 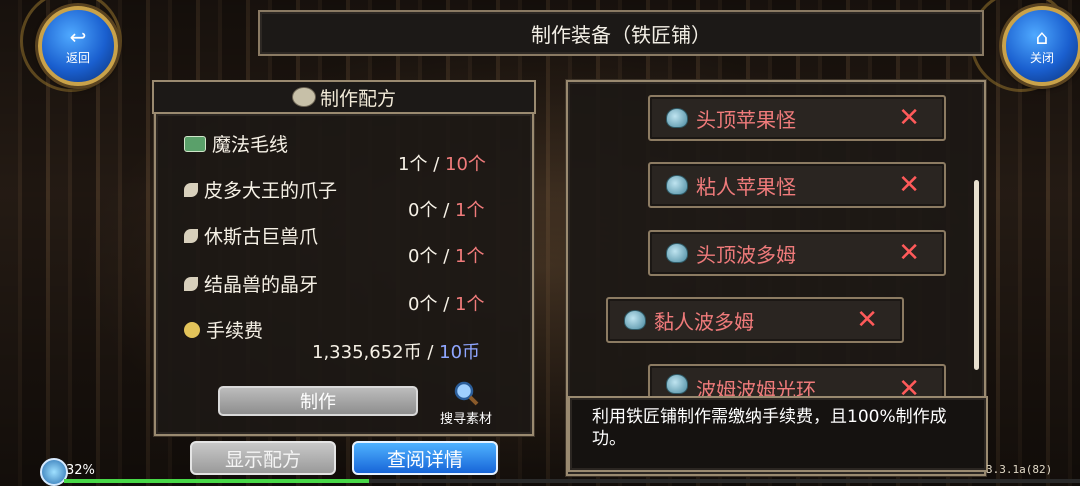 I want to click on scrollbar, so click(x=976, y=275).